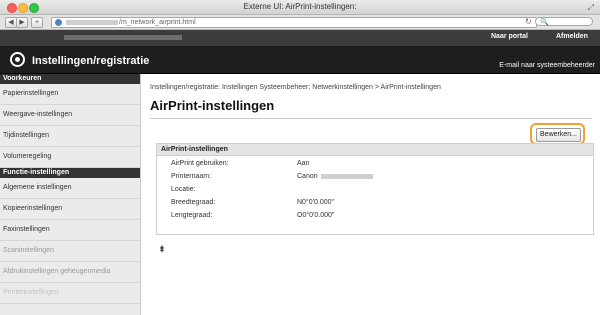 This screenshot has width=600, height=315. What do you see at coordinates (509, 36) in the screenshot?
I see `portal-link: Naar portal` at bounding box center [509, 36].